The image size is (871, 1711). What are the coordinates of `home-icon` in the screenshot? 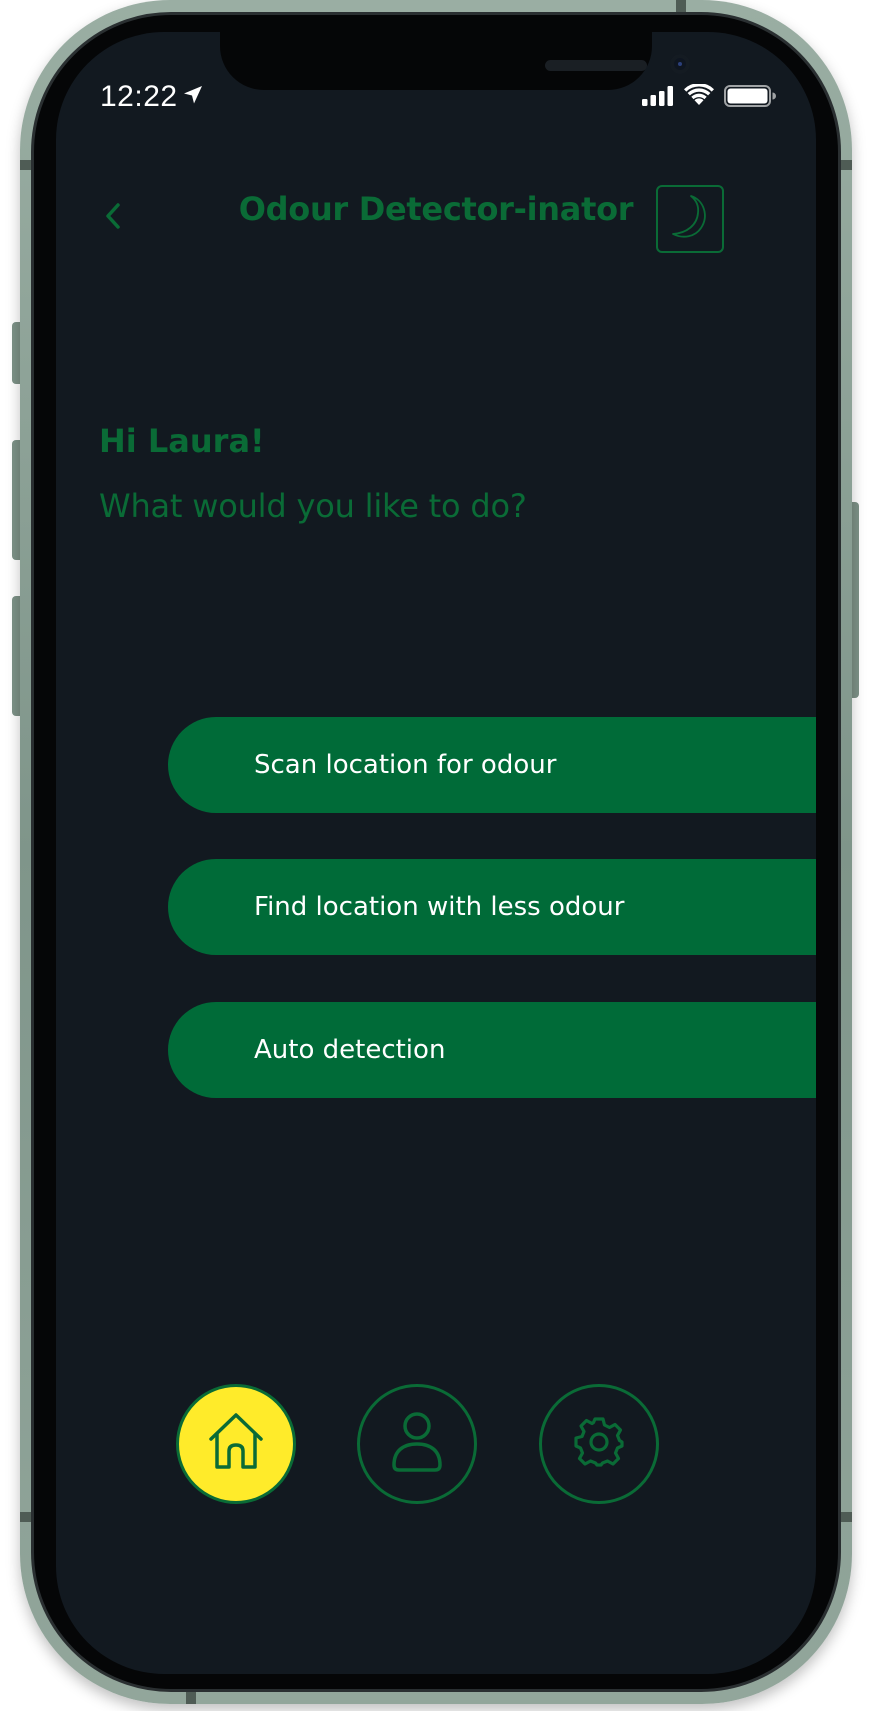 It's located at (236, 1444).